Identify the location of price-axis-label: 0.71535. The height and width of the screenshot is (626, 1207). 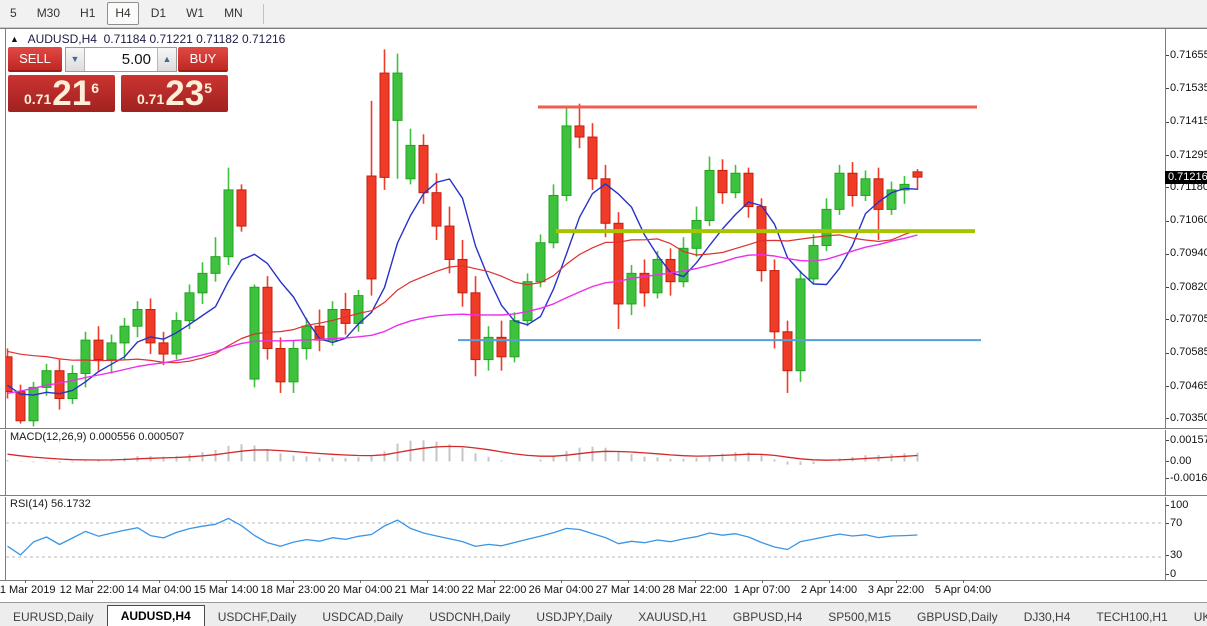
(1188, 88).